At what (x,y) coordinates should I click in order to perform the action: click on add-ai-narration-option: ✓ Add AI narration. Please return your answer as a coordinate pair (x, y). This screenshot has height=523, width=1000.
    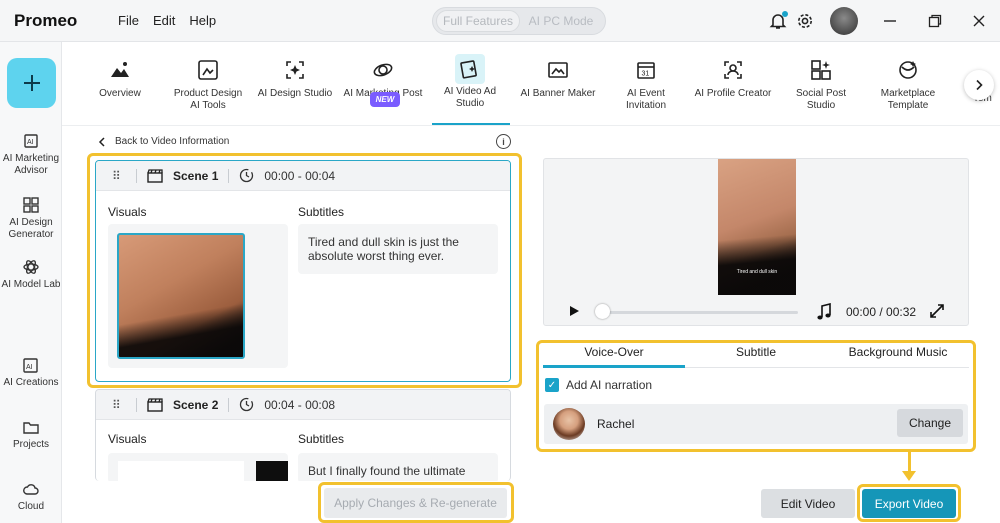
    Looking at the image, I should click on (598, 385).